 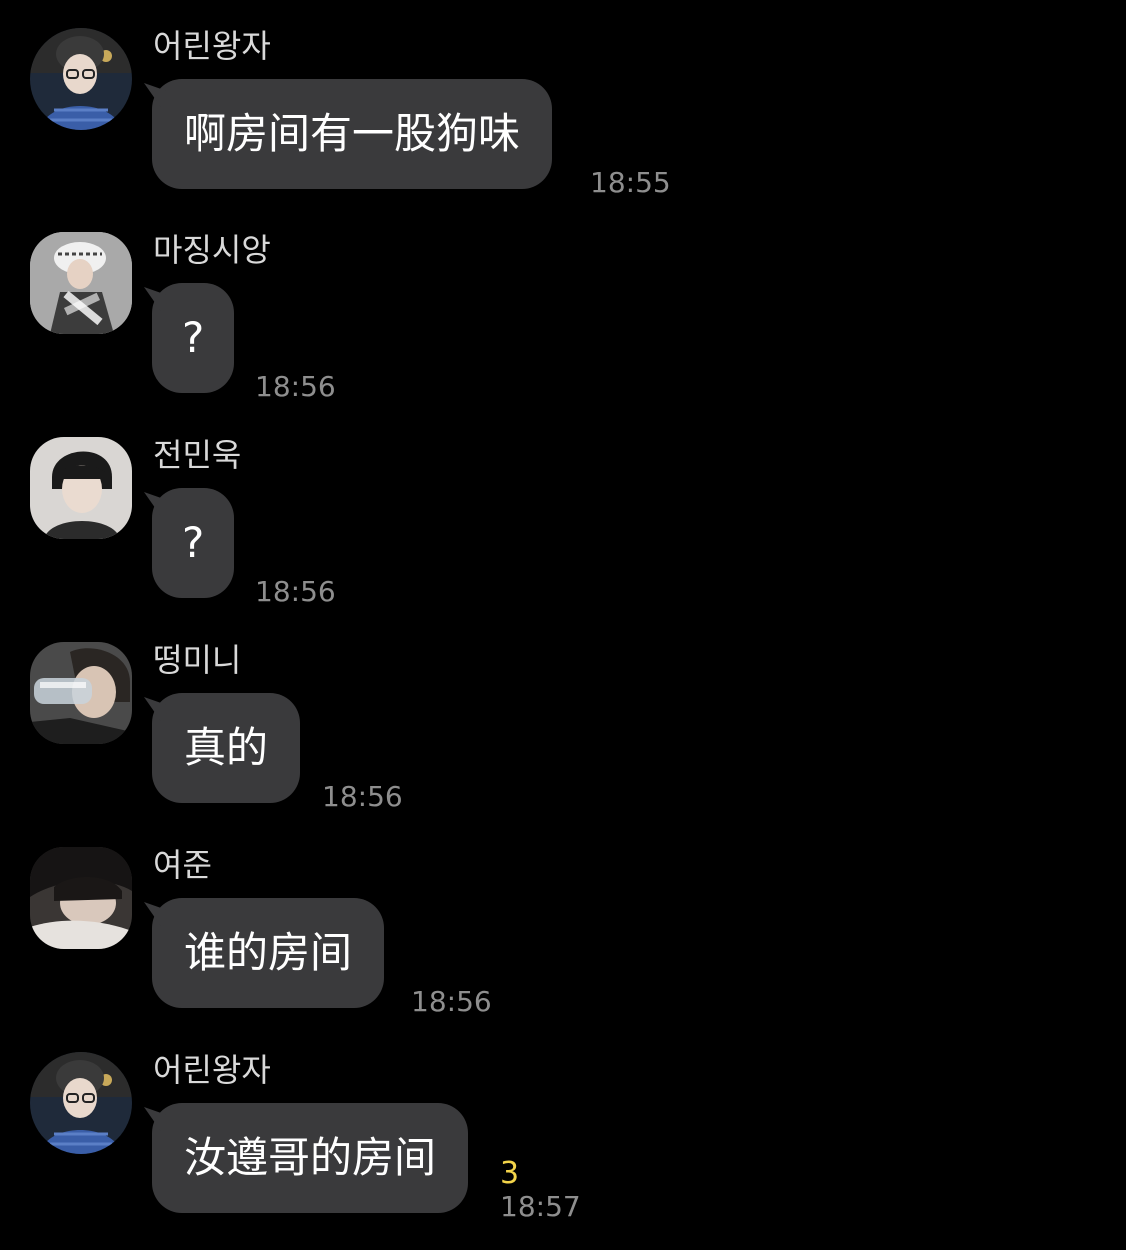 What do you see at coordinates (630, 138) in the screenshot?
I see `message-meta: 18:55` at bounding box center [630, 138].